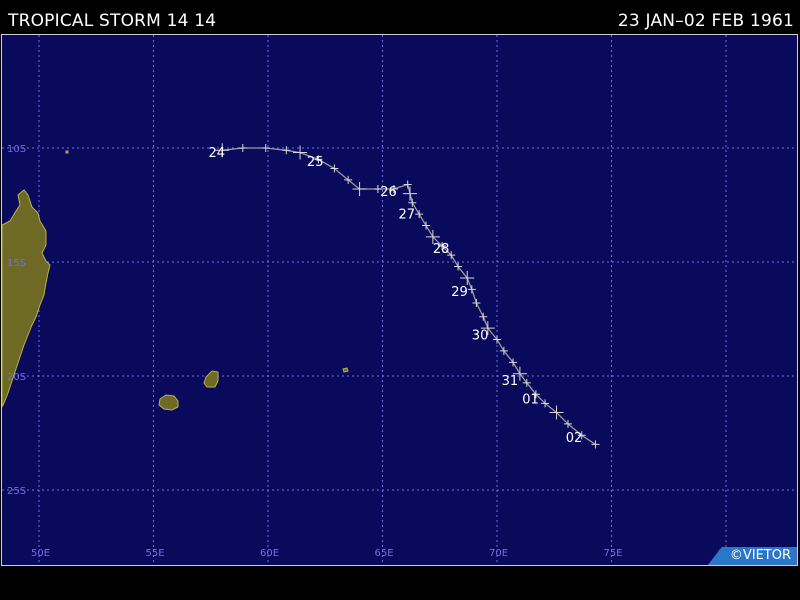 The width and height of the screenshot is (800, 600). I want to click on date-range: 23 JAN–02 FEB 1961, so click(705, 21).